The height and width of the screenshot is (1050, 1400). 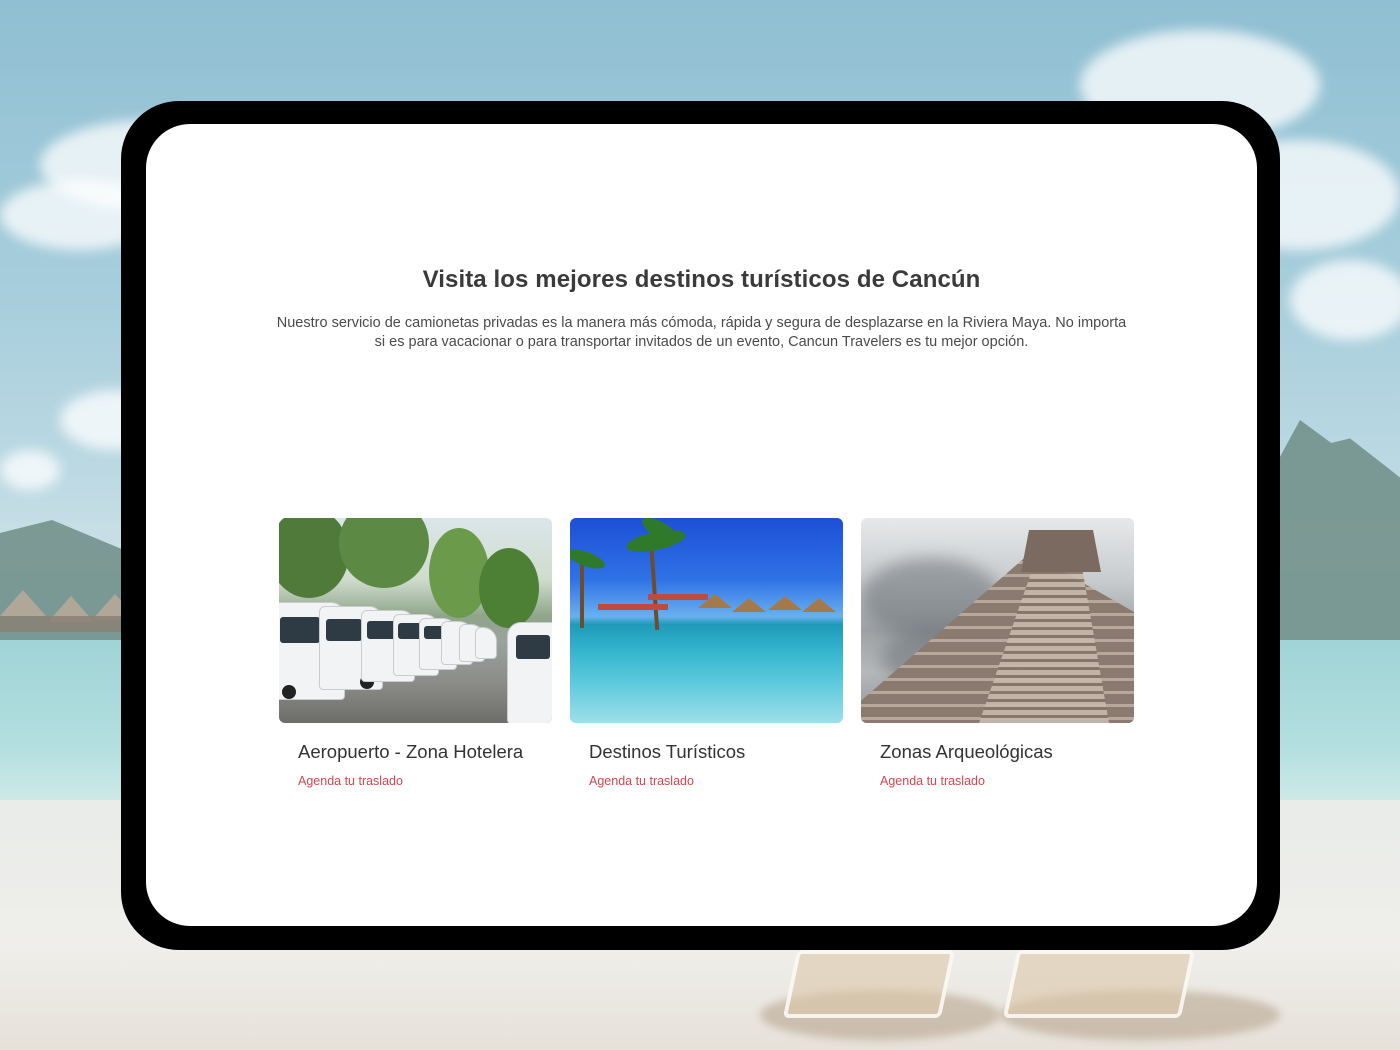 I want to click on card-title: Zonas Arqueológicas, so click(x=966, y=752).